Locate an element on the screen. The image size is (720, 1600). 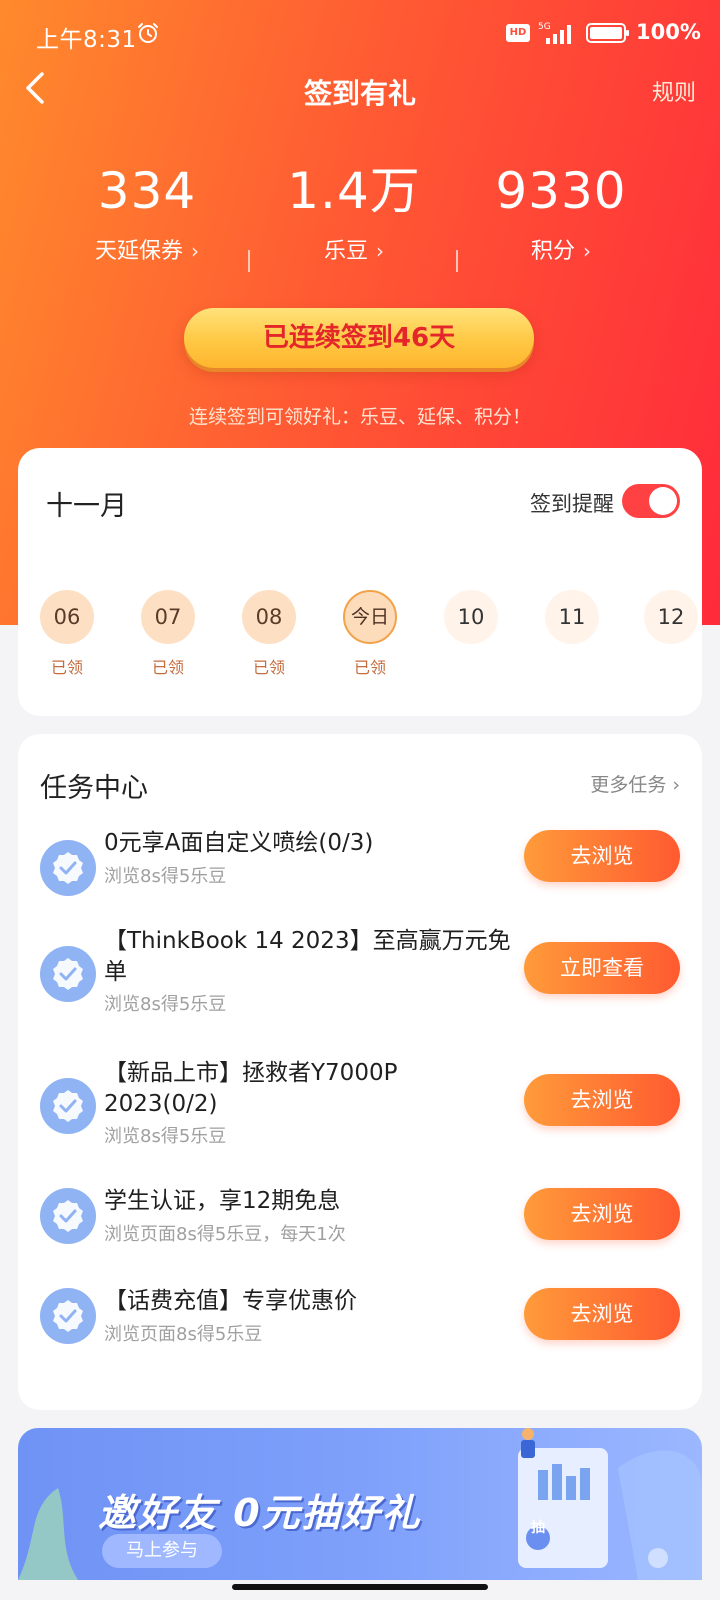
stat-label: 天延保券 › is located at coordinates (147, 251).